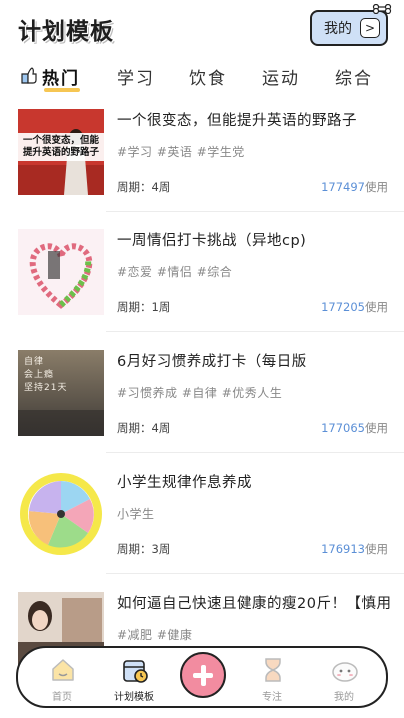  What do you see at coordinates (200, 393) in the screenshot?
I see `item-tags: #习惯养成 #自律 #优秀人生` at bounding box center [200, 393].